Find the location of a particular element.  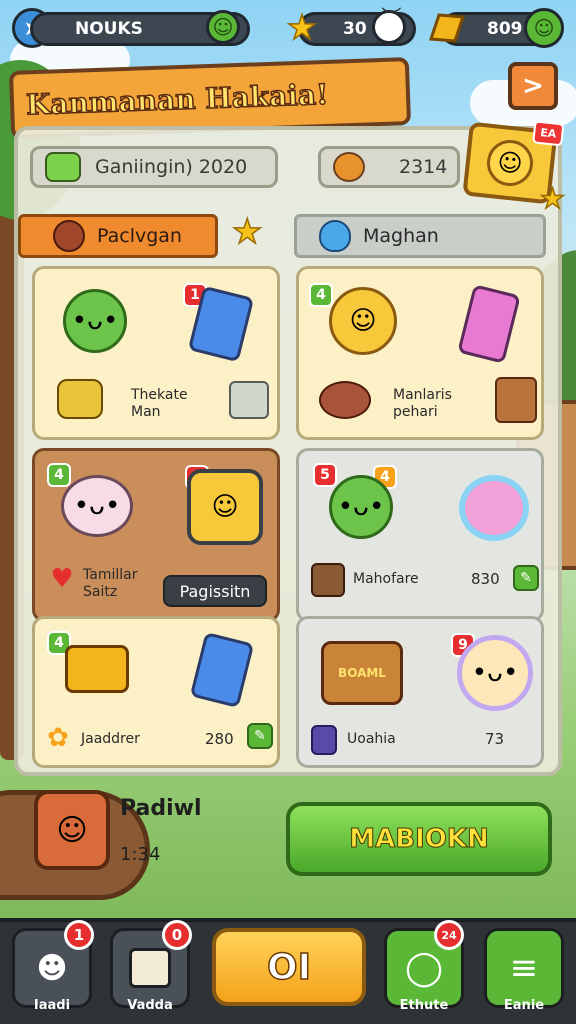

card-text: Manlaris pehari is located at coordinates (422, 404).